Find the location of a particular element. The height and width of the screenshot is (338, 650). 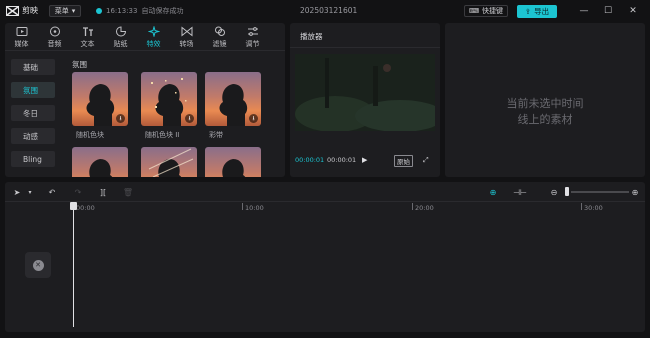

track-visibility-button: ✕ is located at coordinates (38, 265).